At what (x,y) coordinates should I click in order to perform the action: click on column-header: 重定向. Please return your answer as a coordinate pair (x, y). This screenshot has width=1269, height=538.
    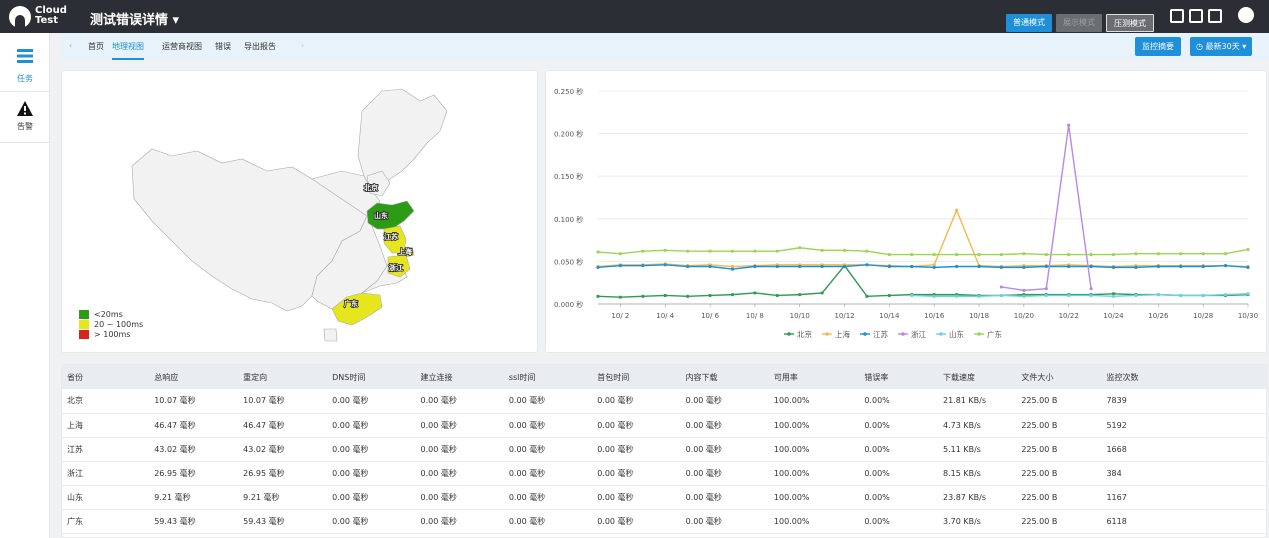
    Looking at the image, I should click on (283, 377).